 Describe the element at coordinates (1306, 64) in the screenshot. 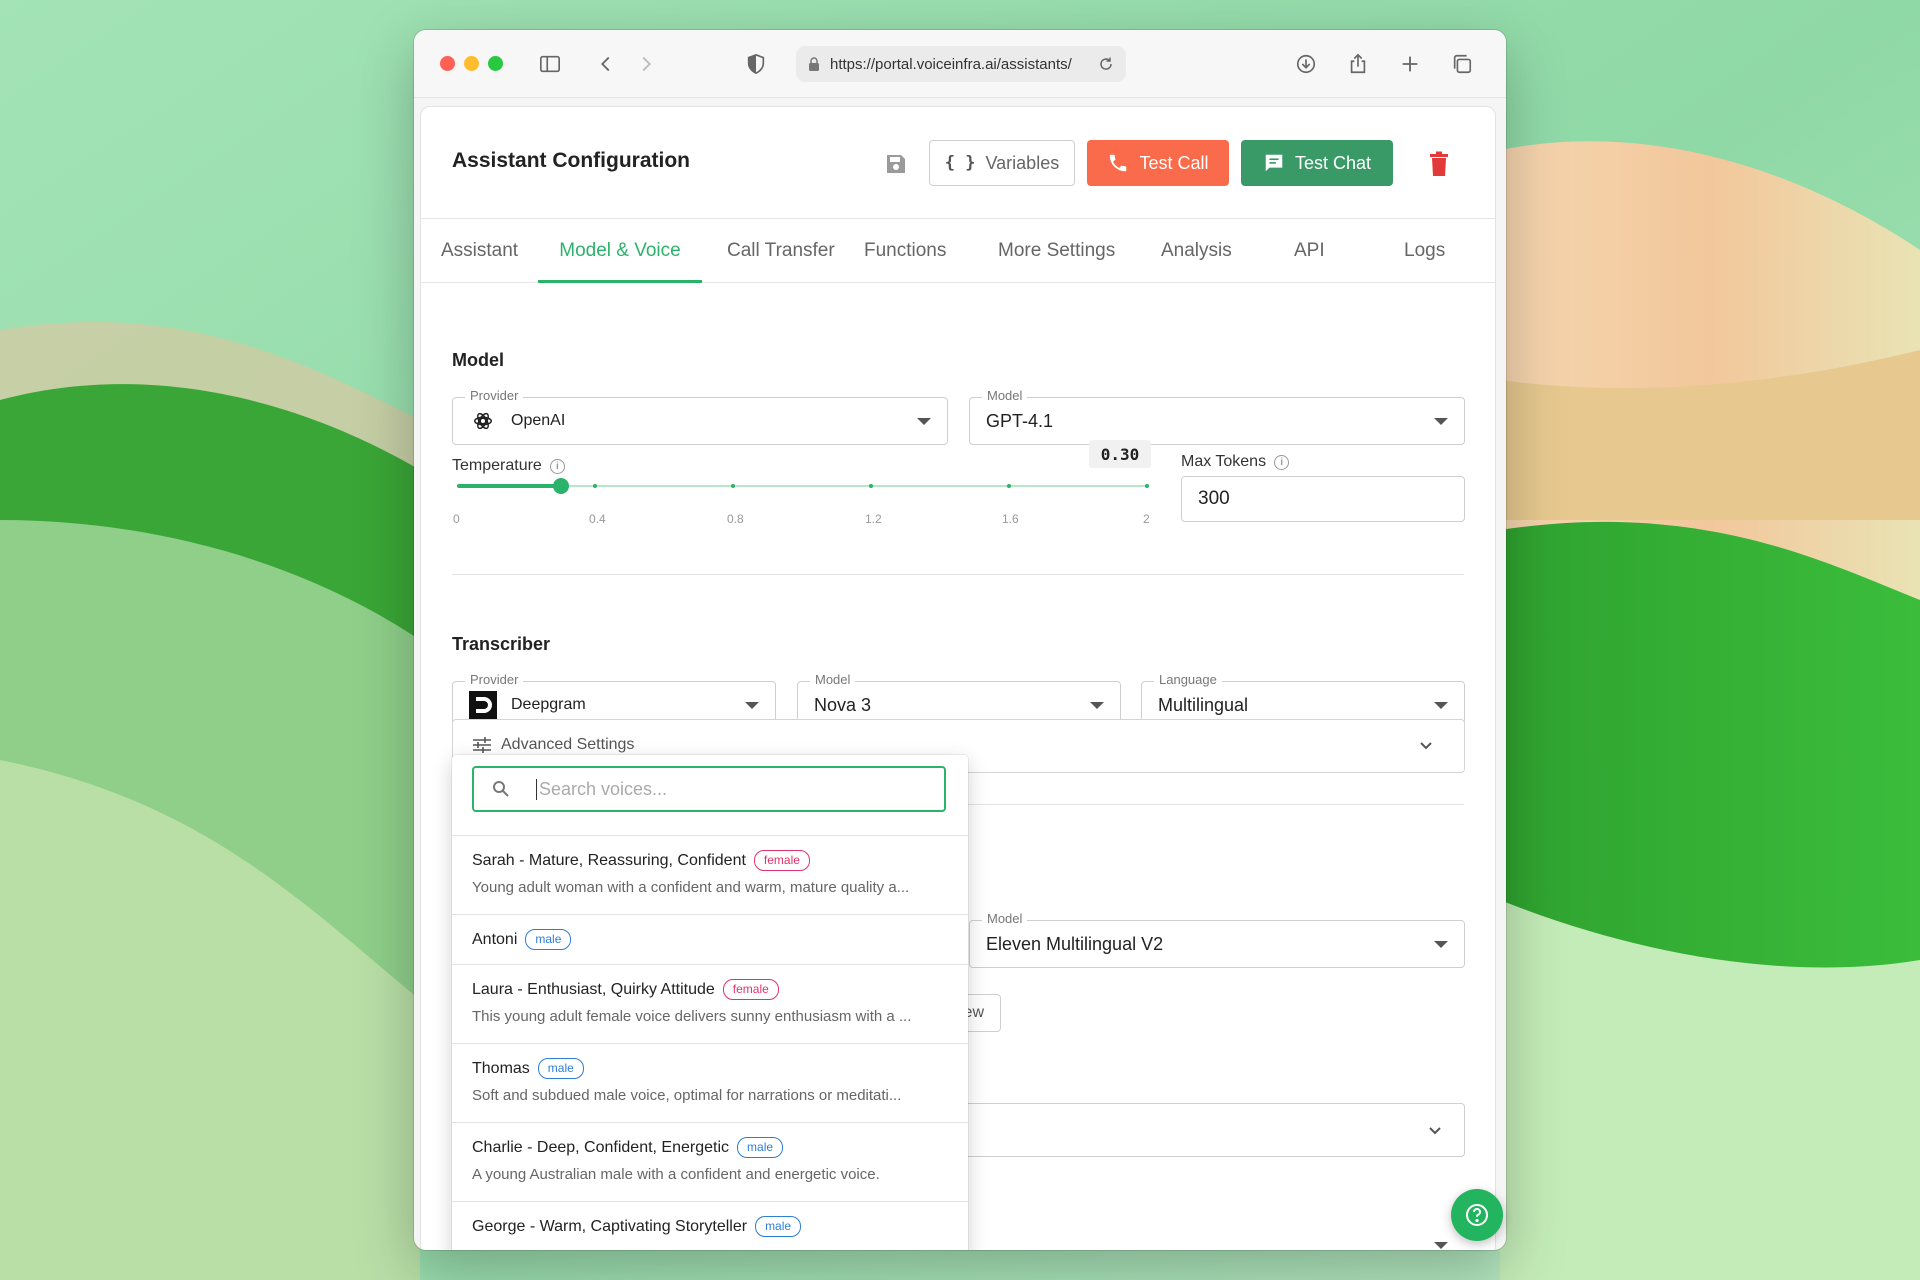

I see `downloads-icon` at that location.